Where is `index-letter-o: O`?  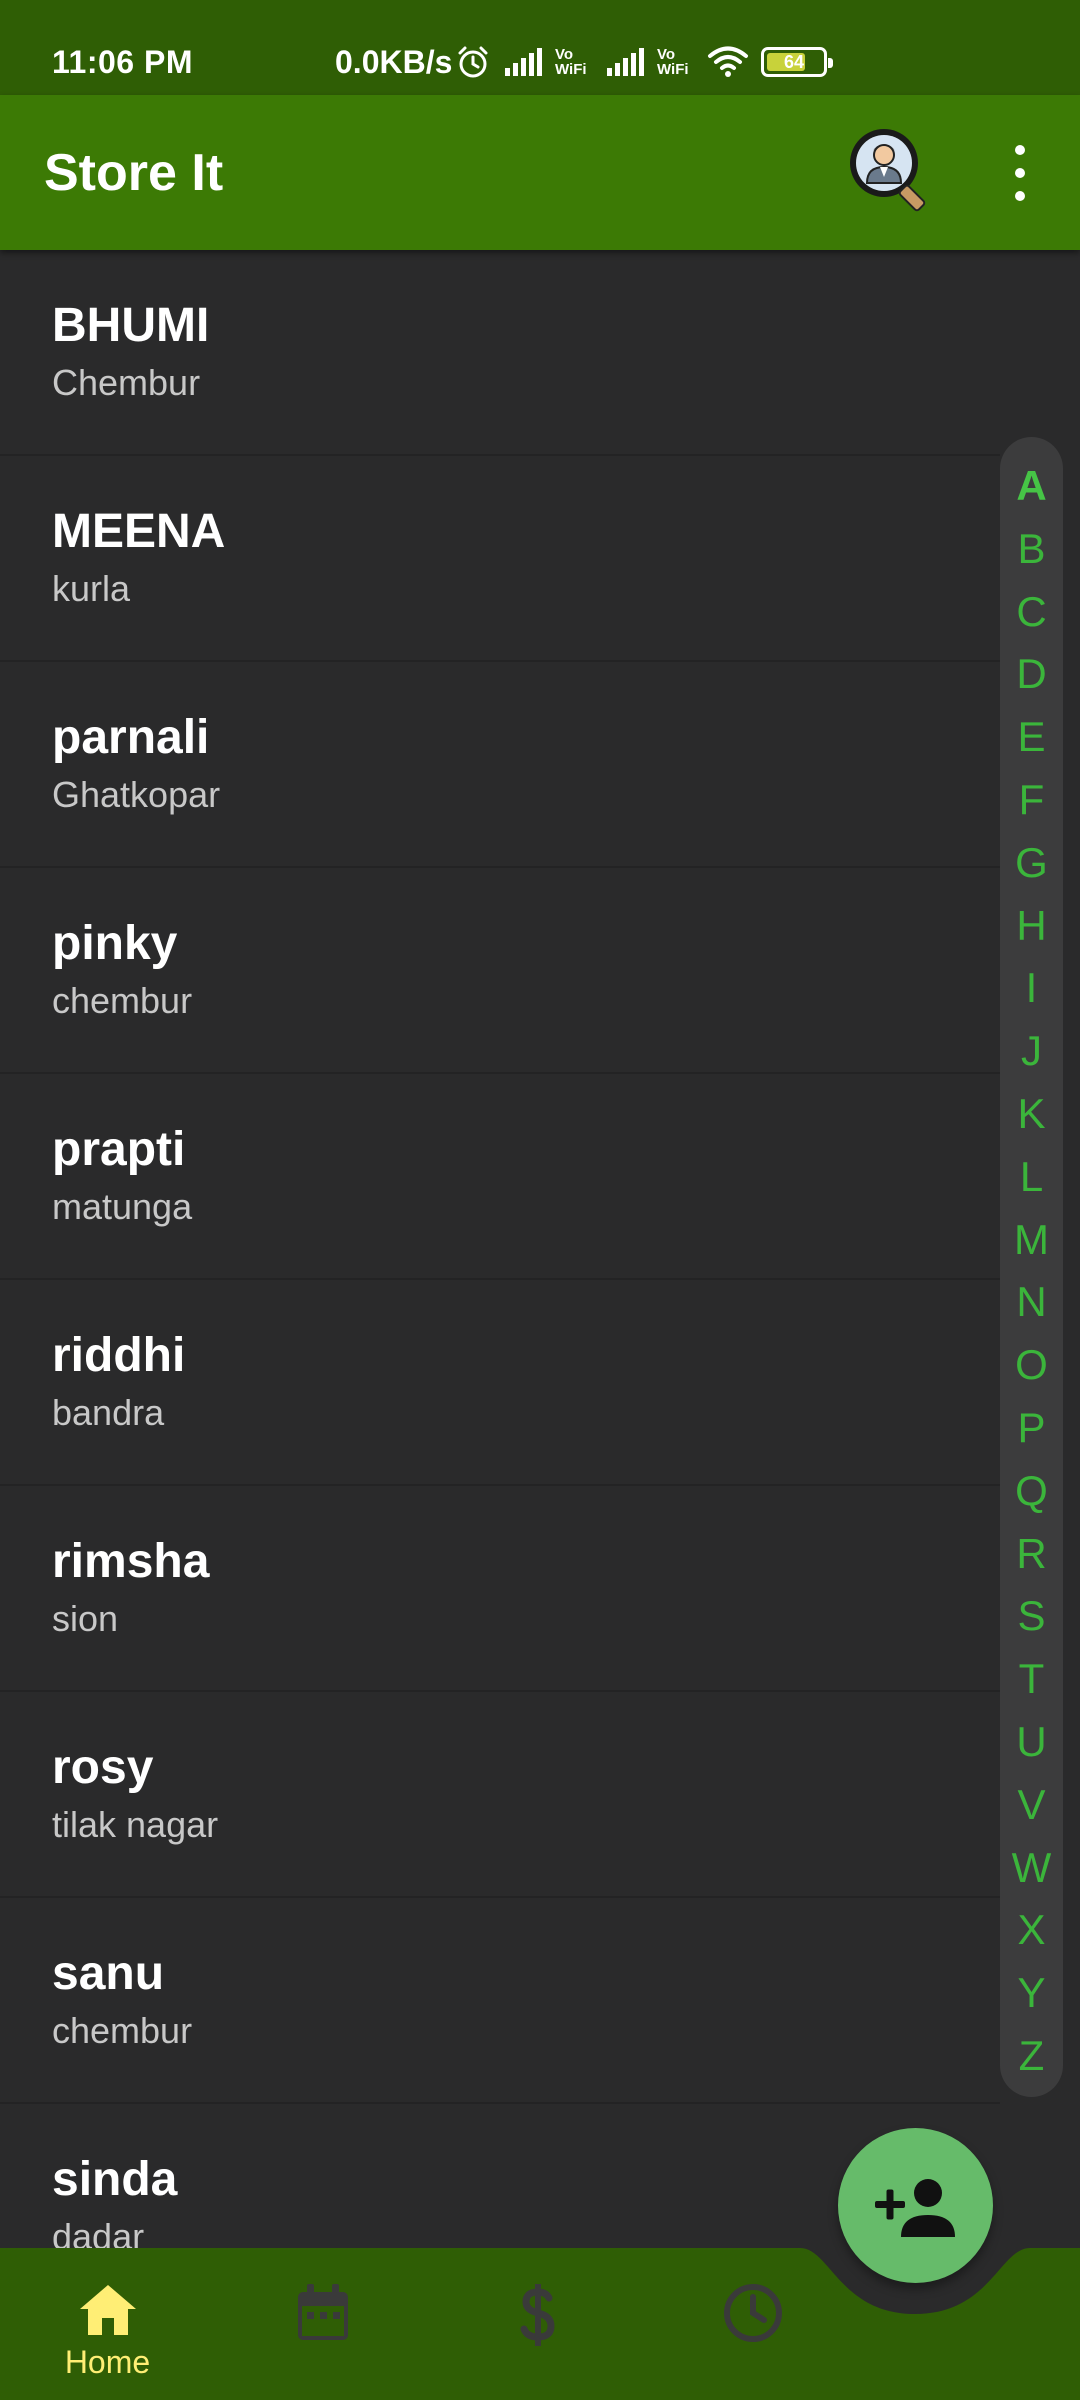
index-letter-o: O is located at coordinates (1031, 1365).